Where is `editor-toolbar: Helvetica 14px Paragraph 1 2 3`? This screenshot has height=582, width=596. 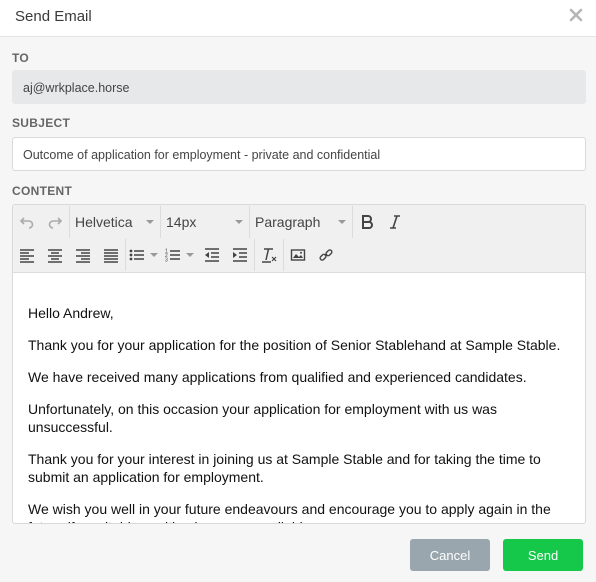 editor-toolbar: Helvetica 14px Paragraph 1 2 3 is located at coordinates (299, 239).